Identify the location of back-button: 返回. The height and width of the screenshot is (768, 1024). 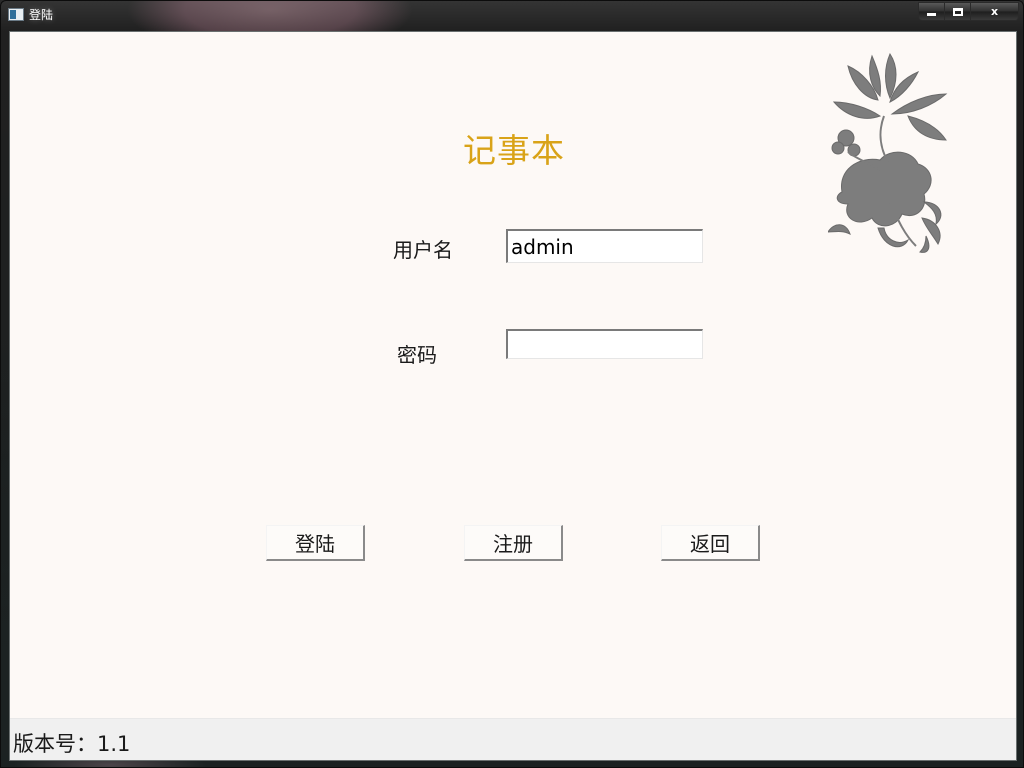
(710, 543).